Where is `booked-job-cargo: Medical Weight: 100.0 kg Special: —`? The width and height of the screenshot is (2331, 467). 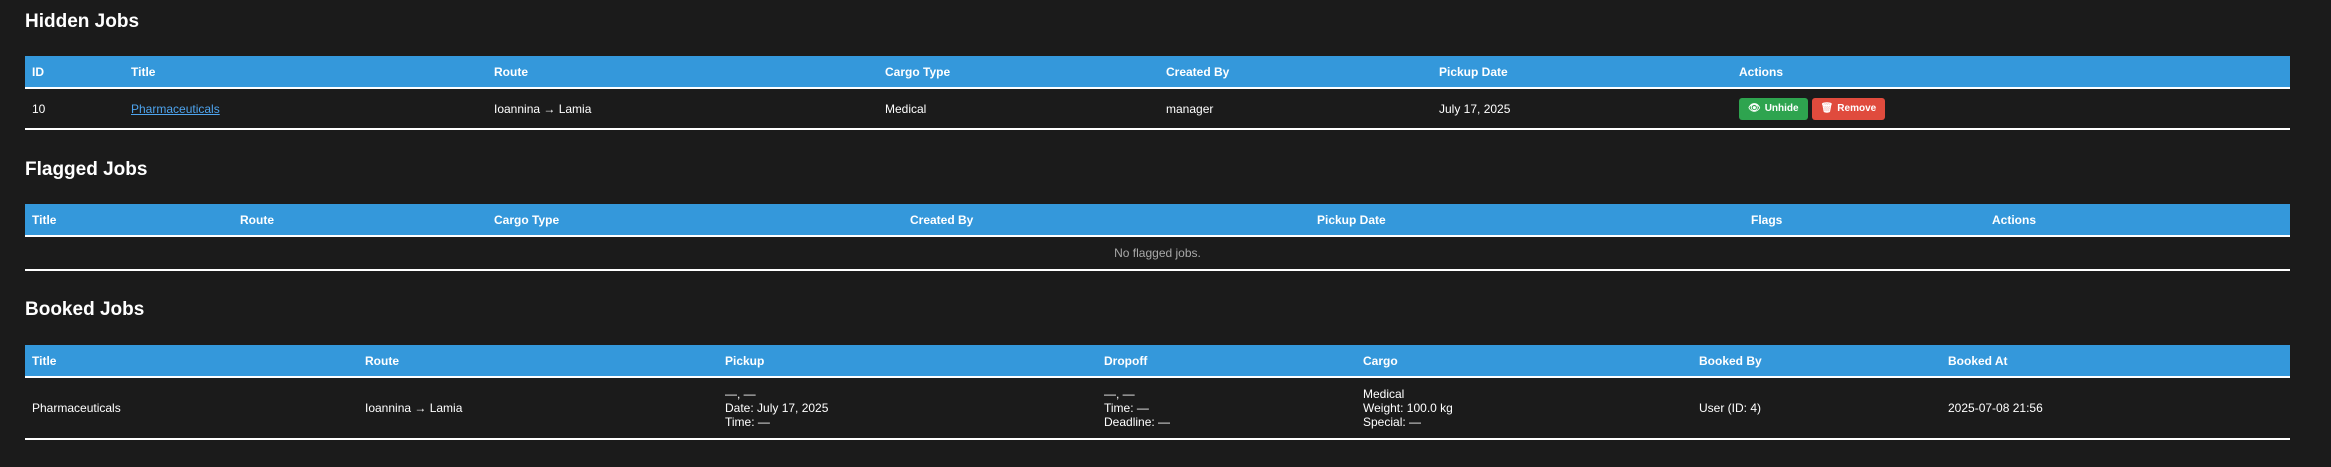 booked-job-cargo: Medical Weight: 100.0 kg Special: — is located at coordinates (1524, 408).